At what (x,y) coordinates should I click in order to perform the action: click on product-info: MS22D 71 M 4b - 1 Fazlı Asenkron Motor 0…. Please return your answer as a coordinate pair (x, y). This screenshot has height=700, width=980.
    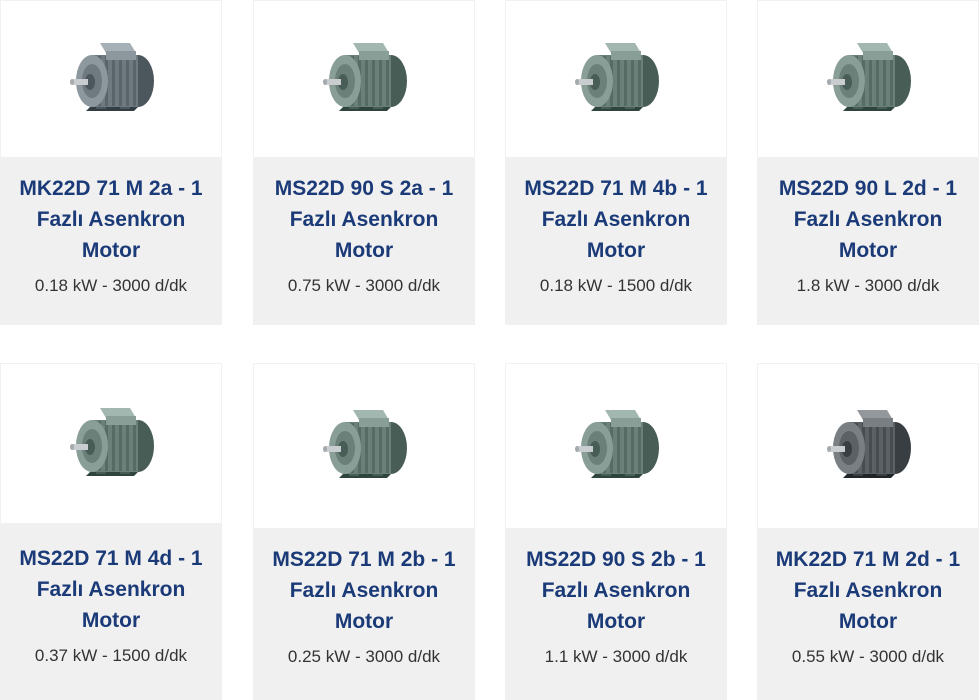
    Looking at the image, I should click on (616, 241).